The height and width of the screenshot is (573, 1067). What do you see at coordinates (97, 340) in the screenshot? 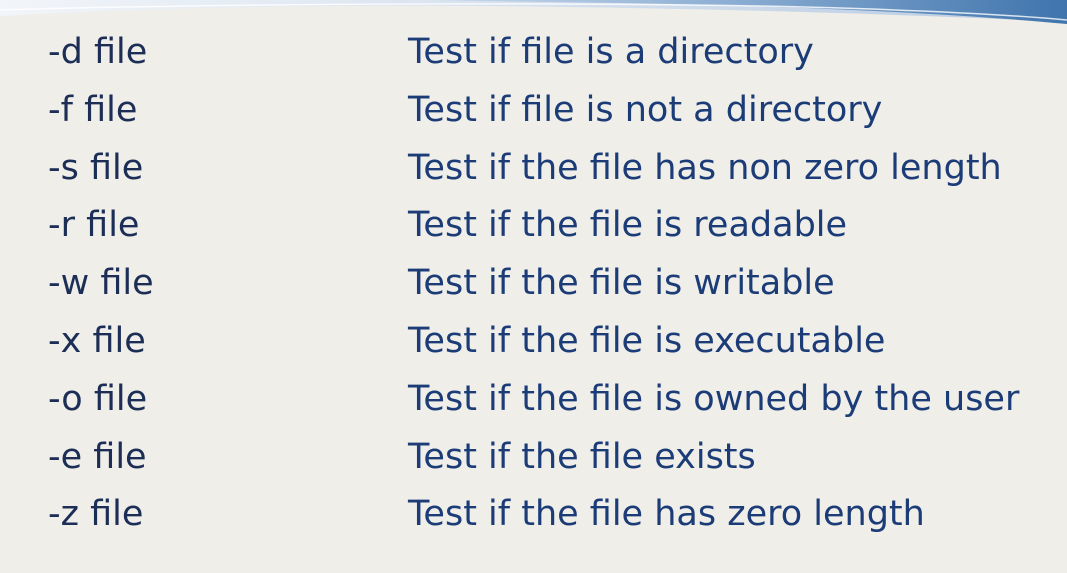
I see `operator-flag: -x file` at bounding box center [97, 340].